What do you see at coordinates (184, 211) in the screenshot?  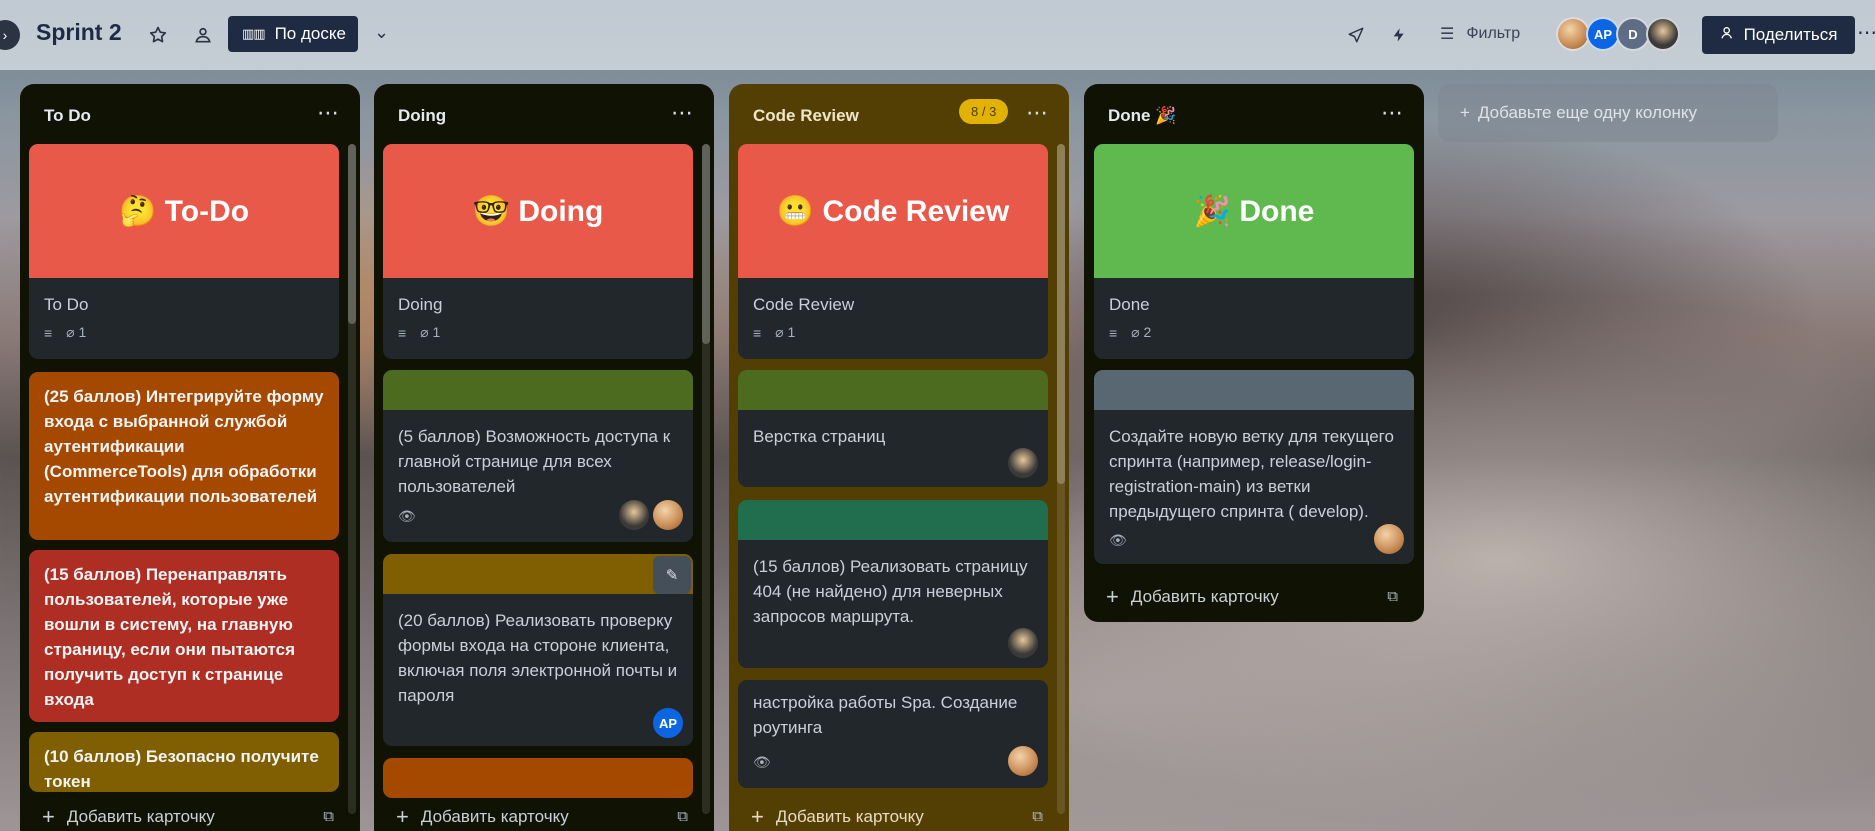 I see `card-cover: 🤔 To-Do` at bounding box center [184, 211].